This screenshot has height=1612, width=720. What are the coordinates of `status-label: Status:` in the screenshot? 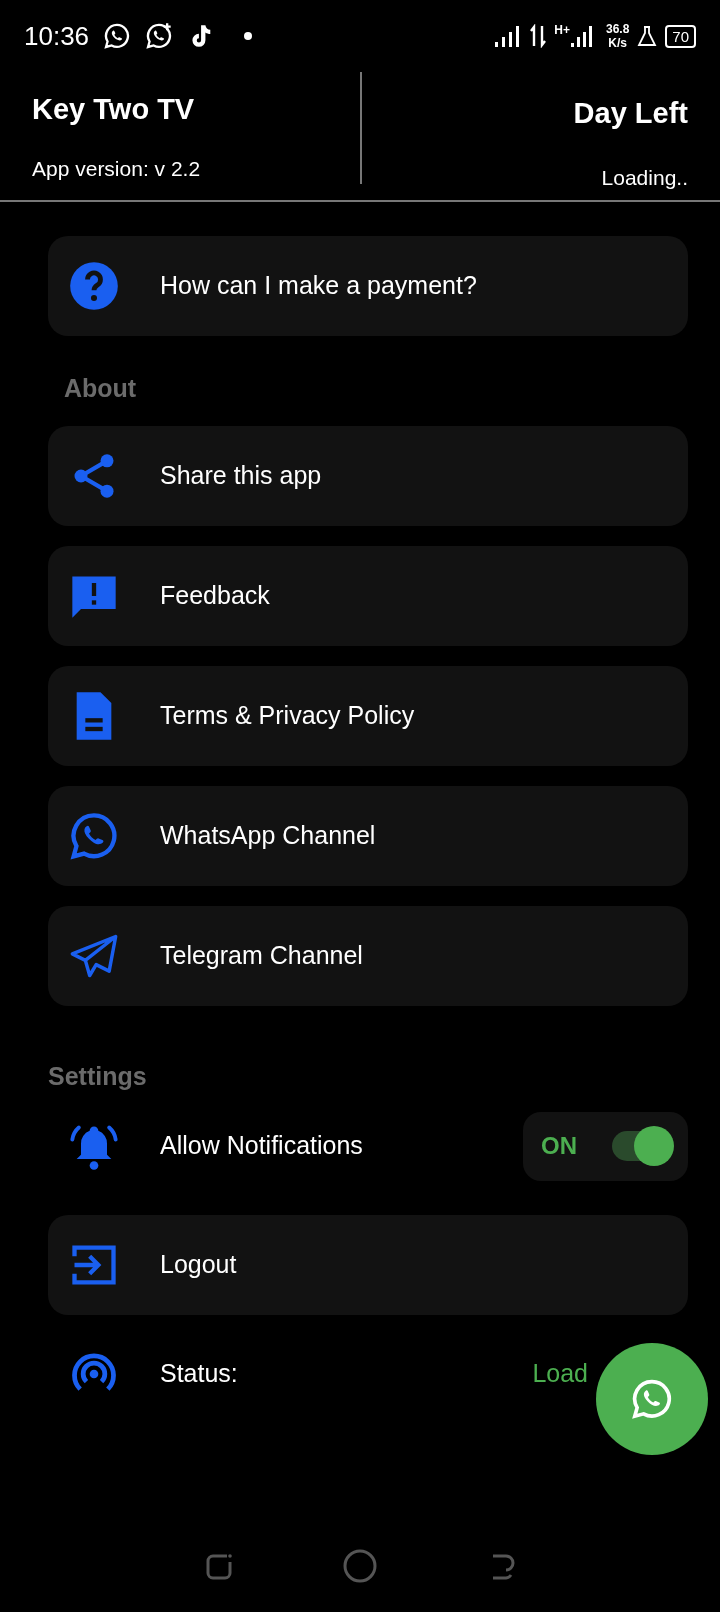 It's located at (199, 1374).